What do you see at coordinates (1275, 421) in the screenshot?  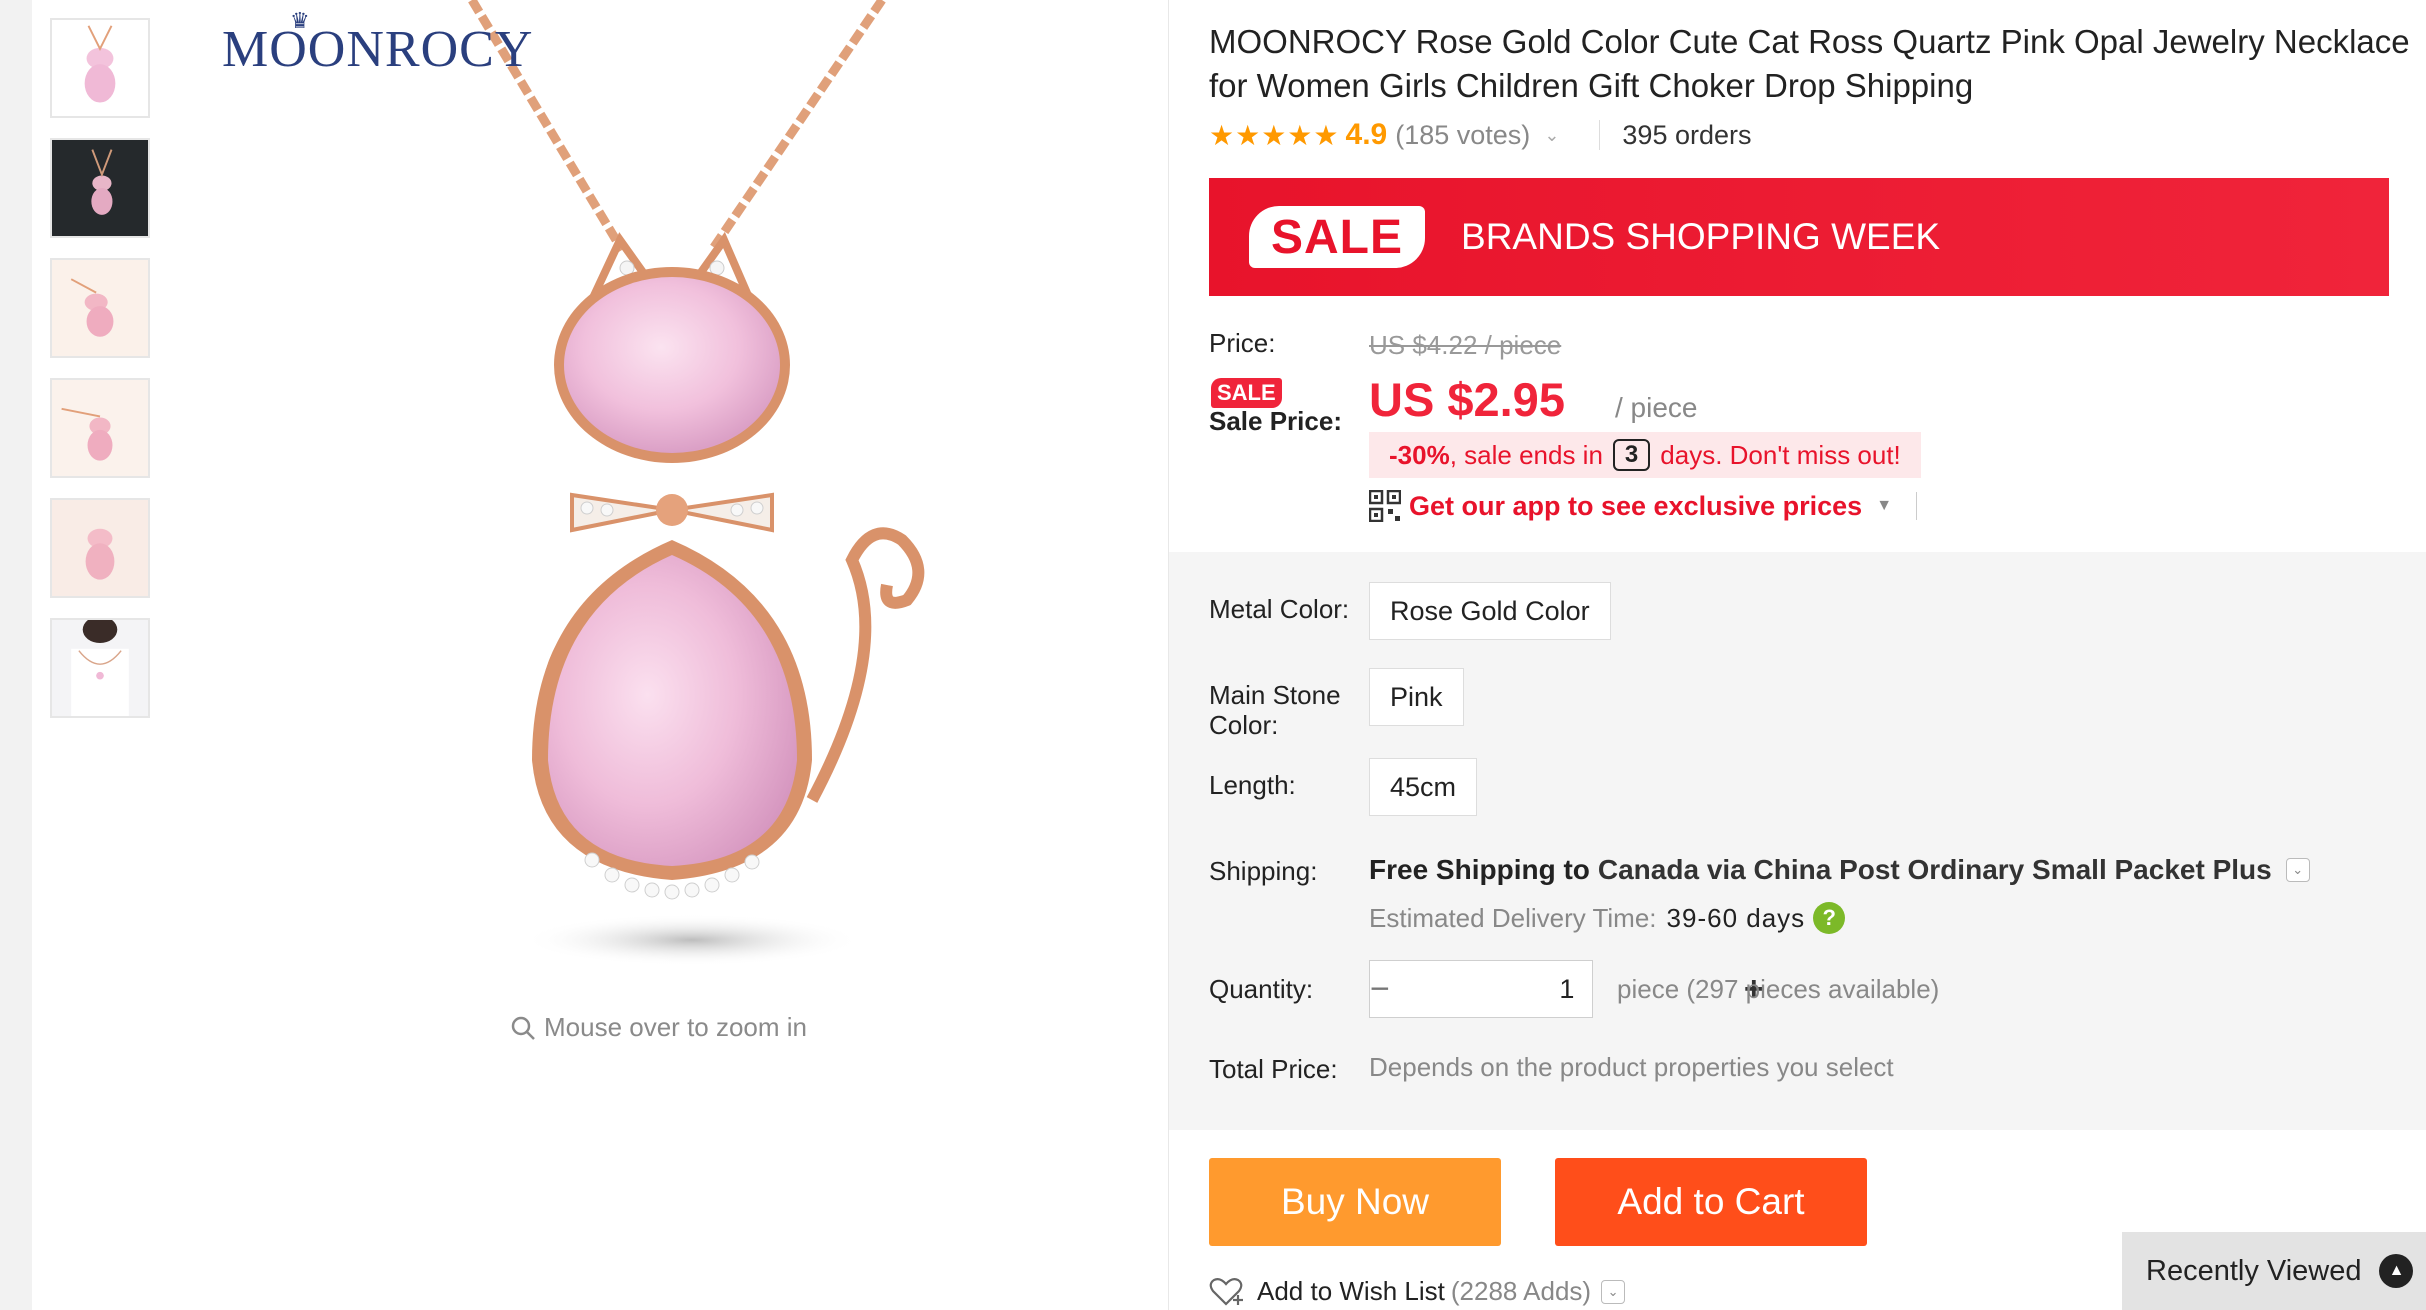 I see `sale-price-label: Sale Price:` at bounding box center [1275, 421].